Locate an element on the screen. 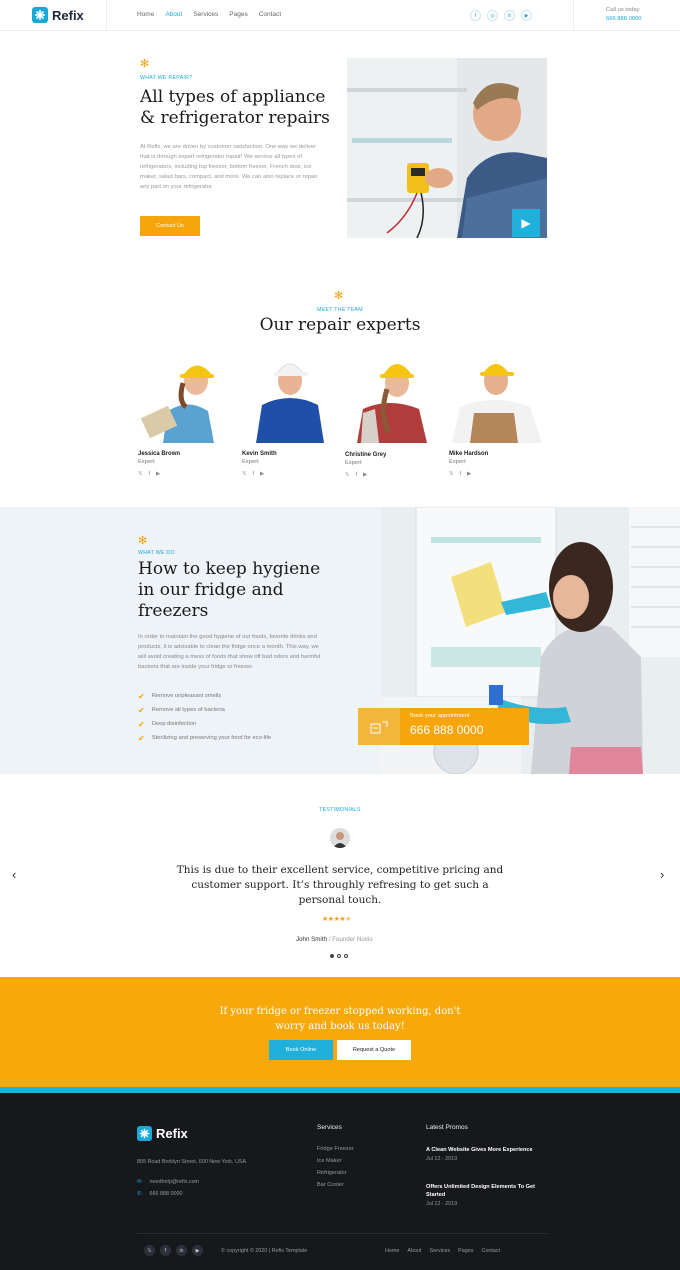 The height and width of the screenshot is (1270, 680). footer-nav-contact: Contact is located at coordinates (490, 1251).